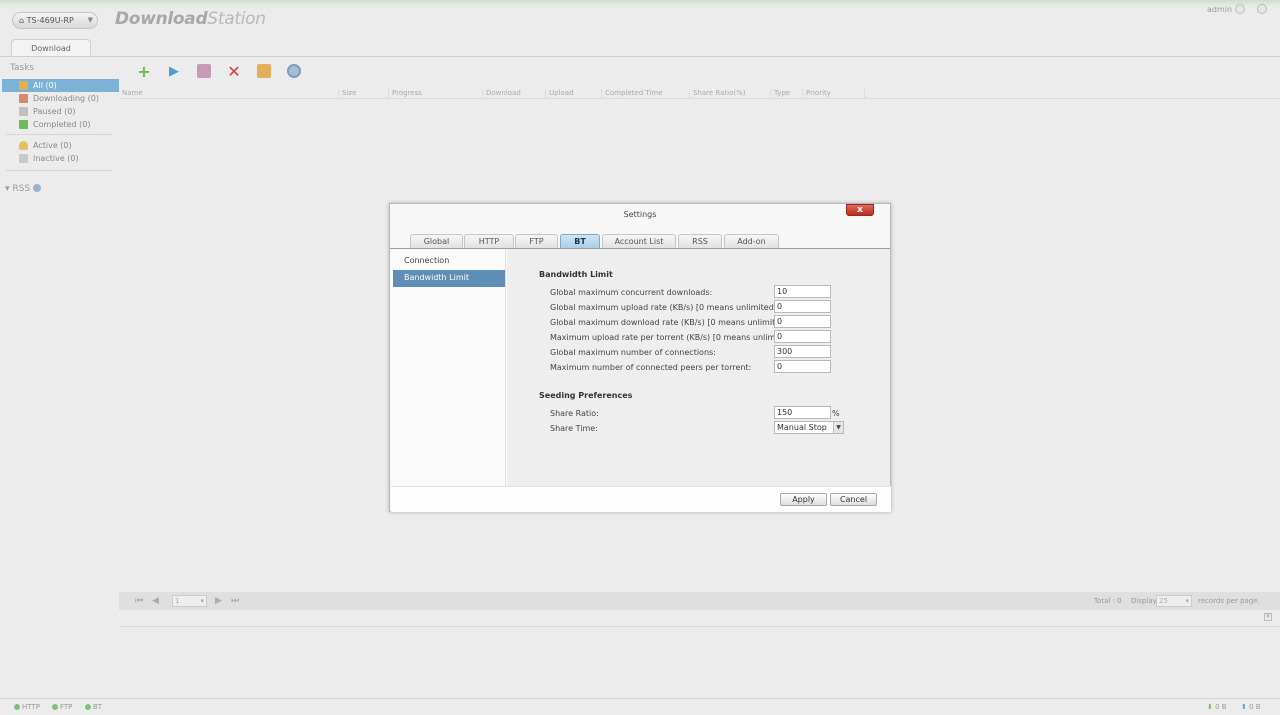 The image size is (1280, 715). Describe the element at coordinates (27, 707) in the screenshot. I see `status-http: HTTP` at that location.